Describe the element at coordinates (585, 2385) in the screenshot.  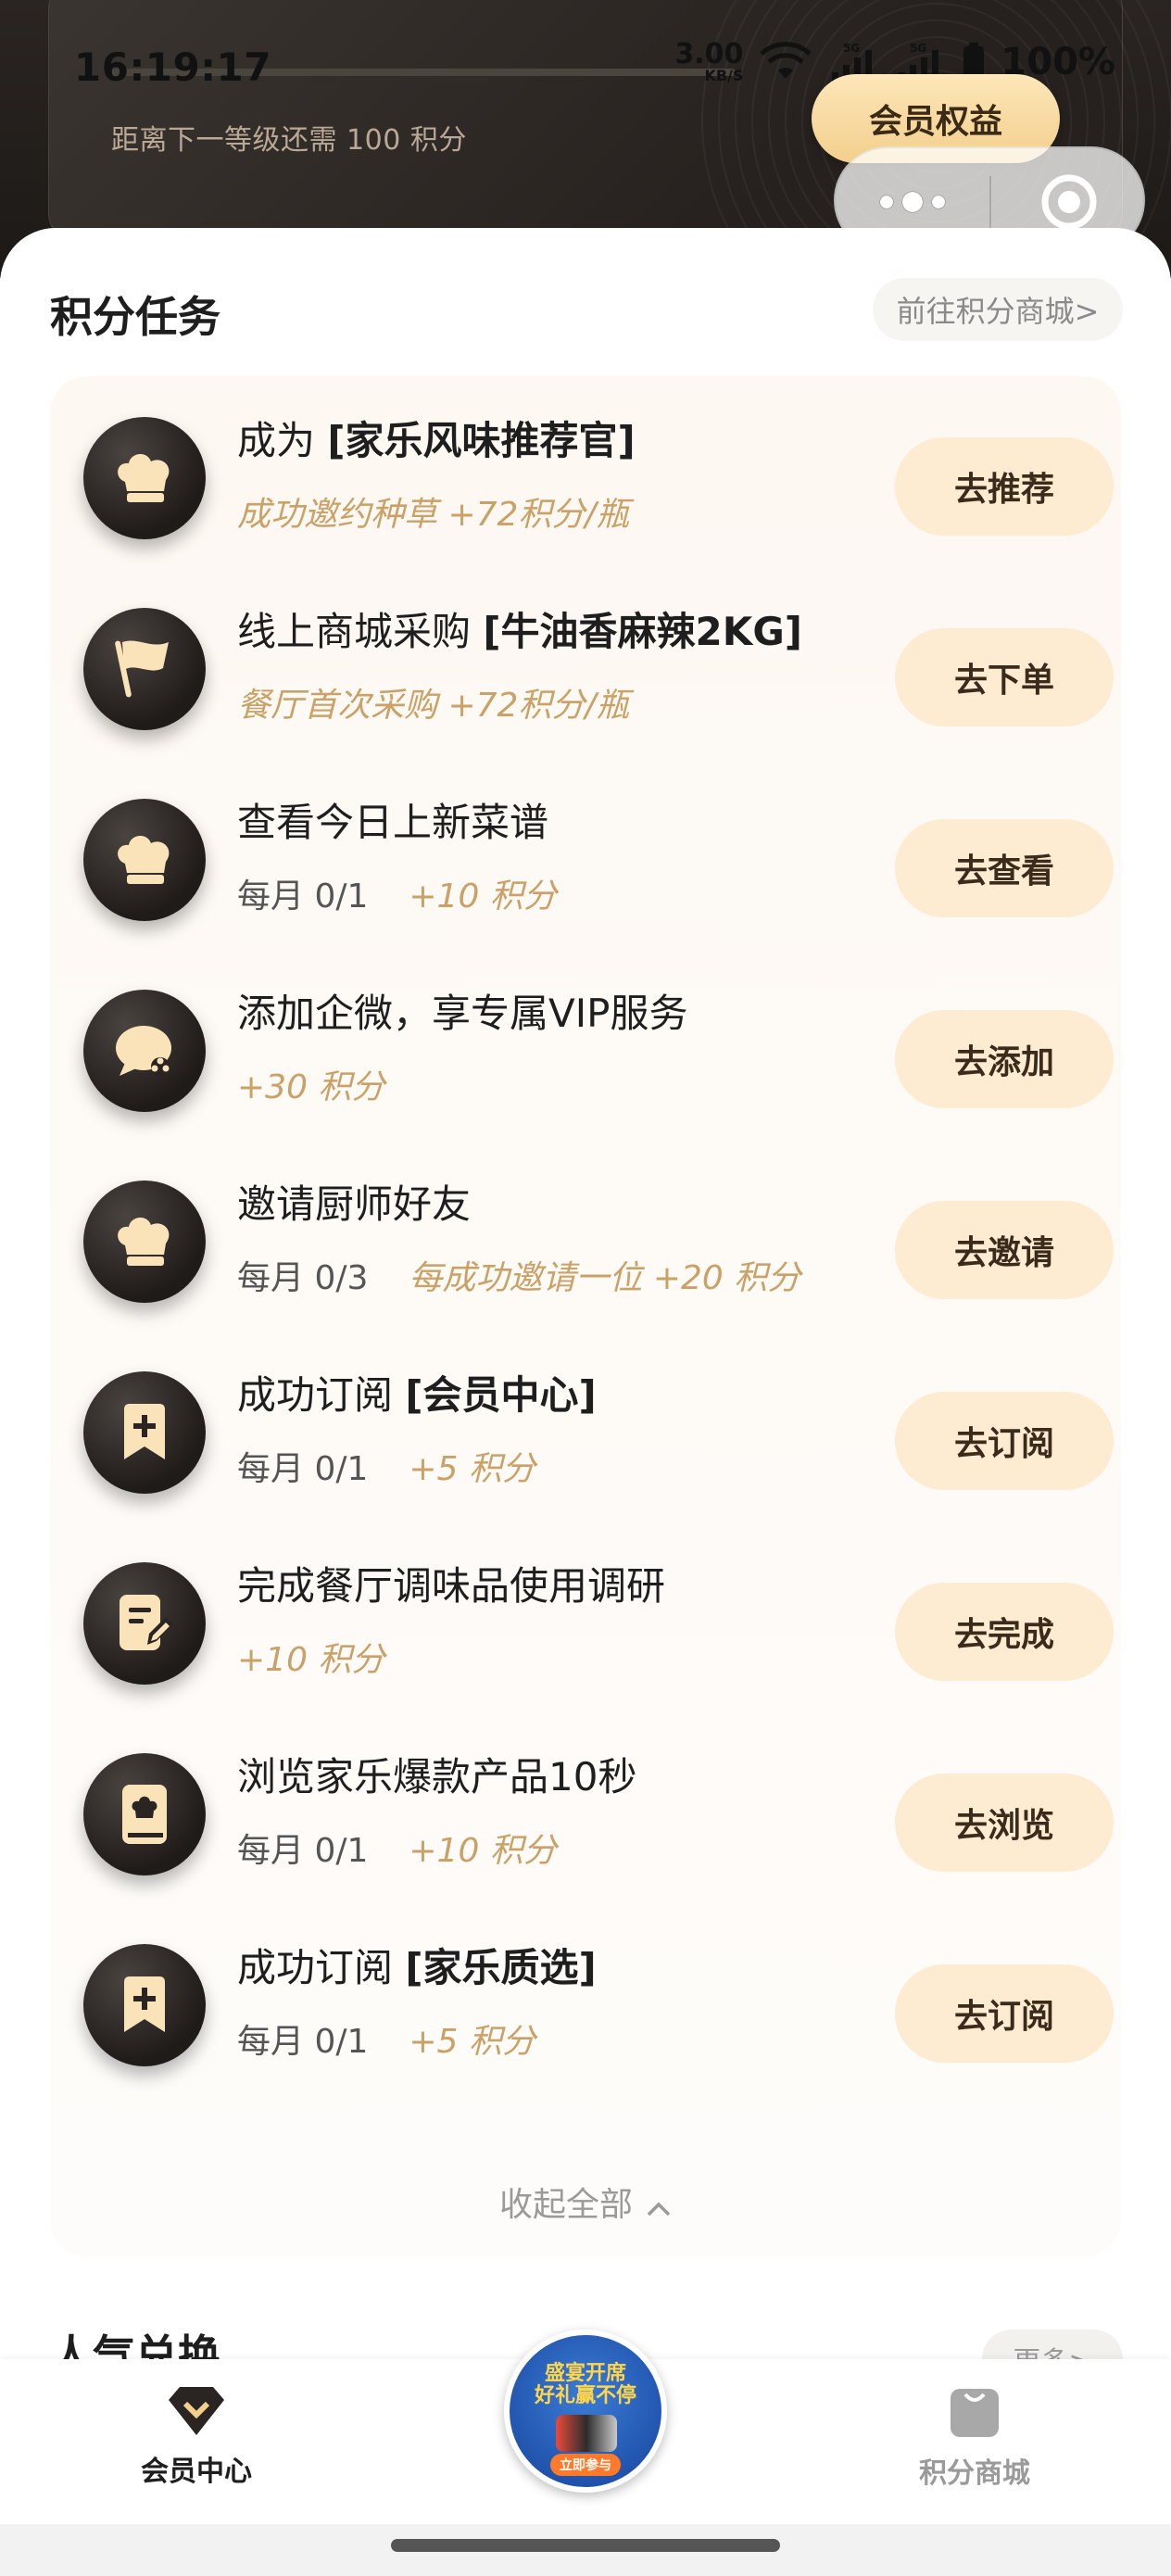
I see `promo-text: 盛宴开席 好礼赢不停` at that location.